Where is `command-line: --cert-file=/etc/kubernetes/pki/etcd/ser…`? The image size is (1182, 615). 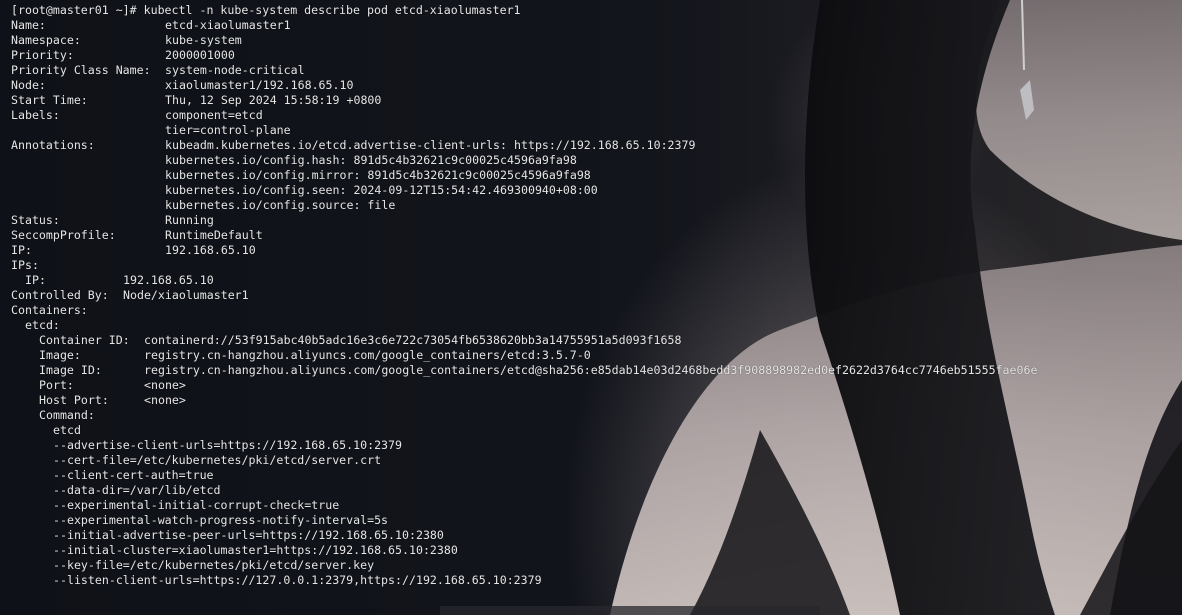 command-line: --cert-file=/etc/kubernetes/pki/etcd/ser… is located at coordinates (217, 460).